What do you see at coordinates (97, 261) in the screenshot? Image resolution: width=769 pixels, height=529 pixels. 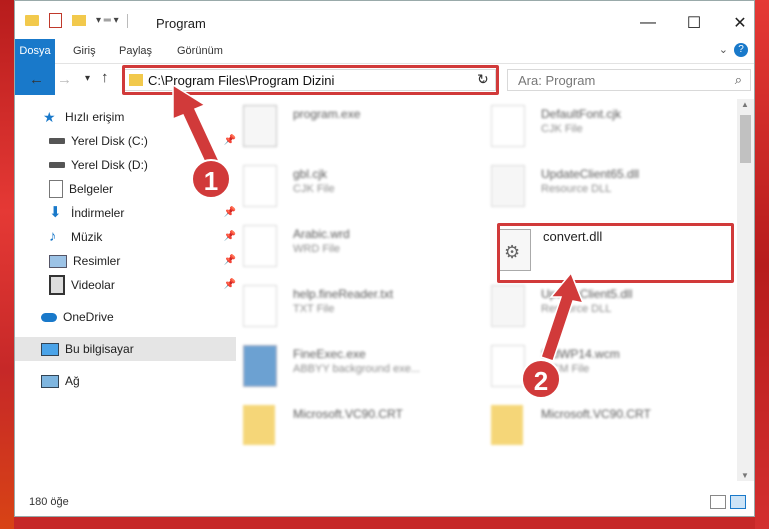 I see `sidebar-item-label: Resimler` at bounding box center [97, 261].